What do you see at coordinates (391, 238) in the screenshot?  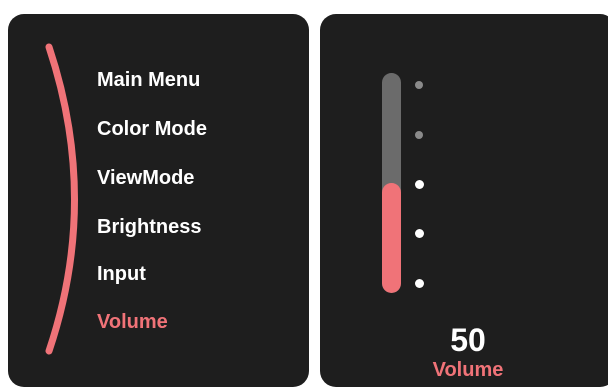 I see `volume-slider-fill` at bounding box center [391, 238].